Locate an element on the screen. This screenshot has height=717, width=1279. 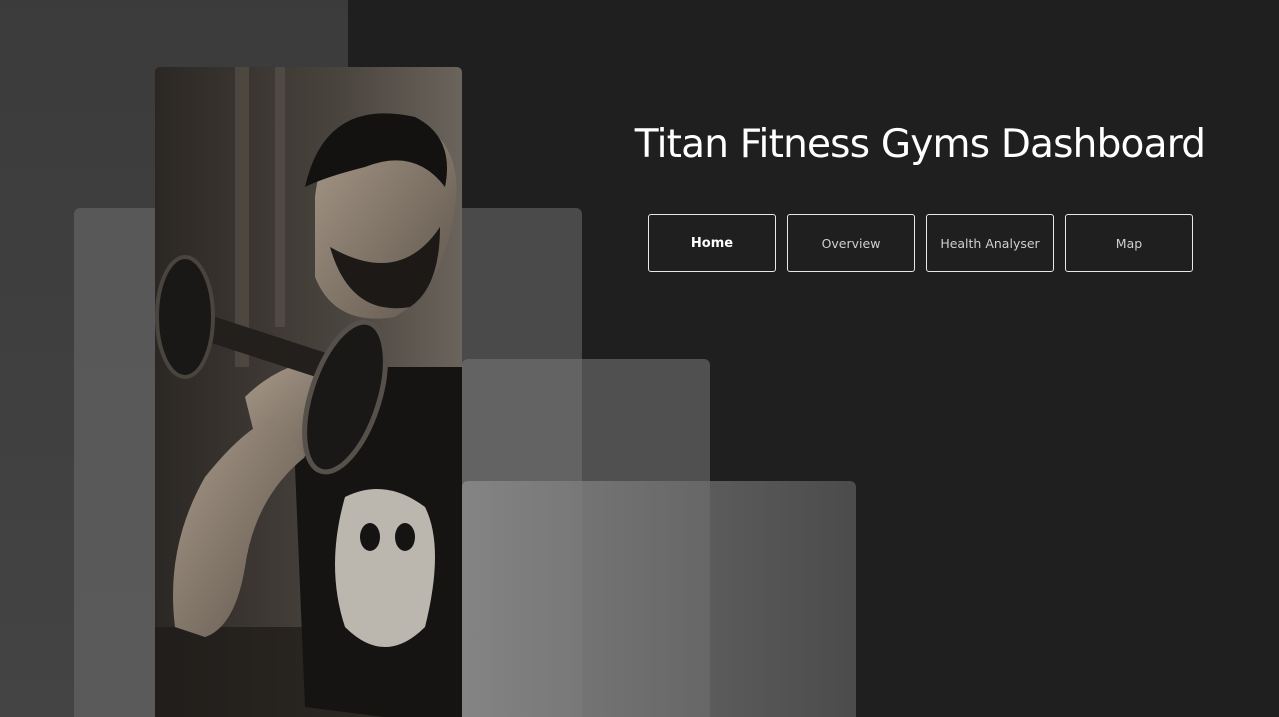
main-nav: Home Overview Health Analyser Map is located at coordinates (920, 243).